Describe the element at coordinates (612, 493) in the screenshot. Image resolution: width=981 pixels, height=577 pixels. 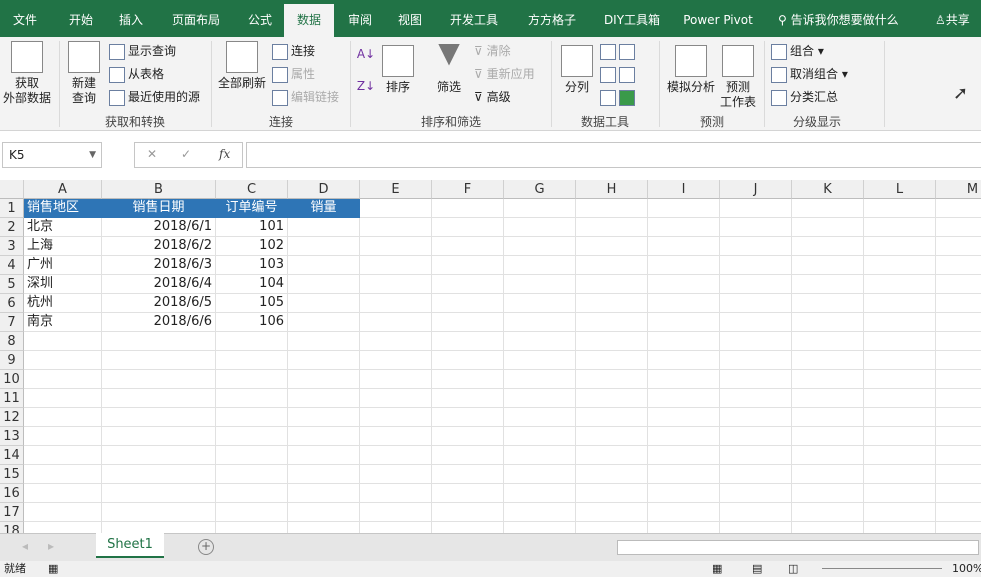
I see `cell-H16` at that location.